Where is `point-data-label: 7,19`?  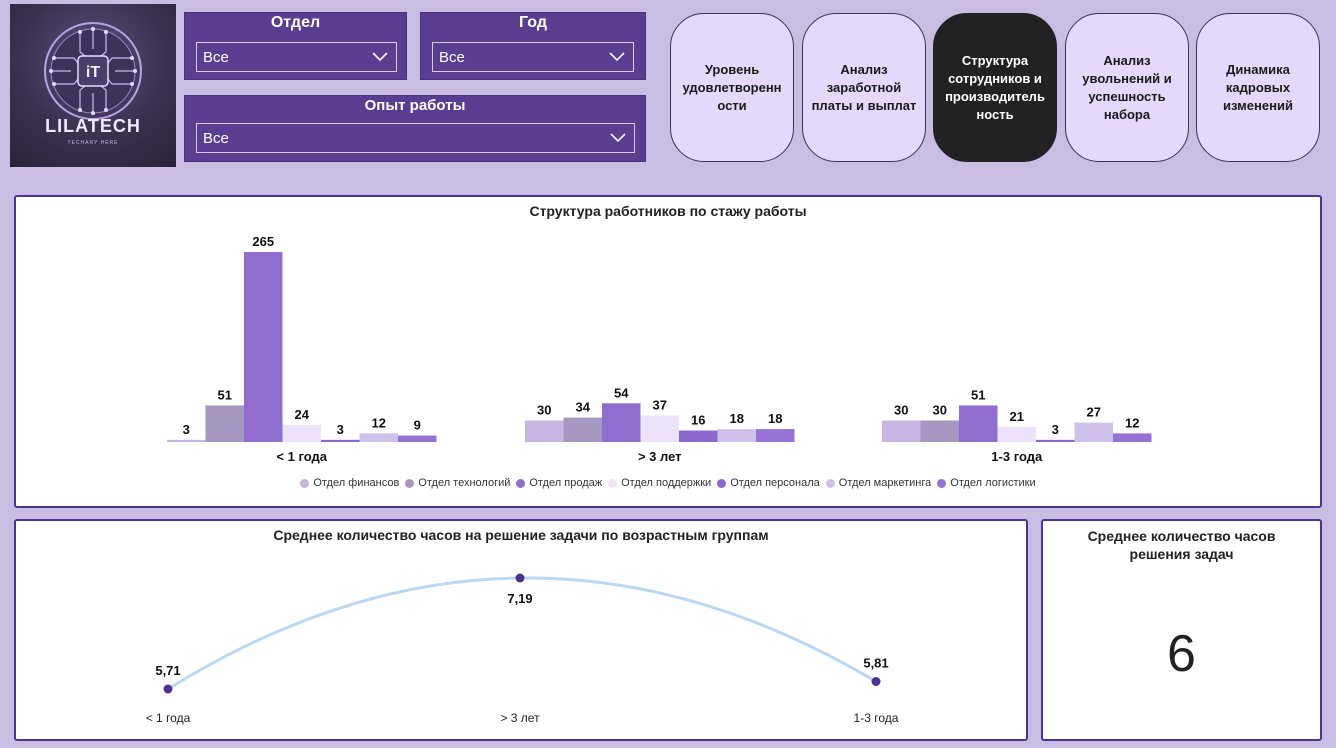
point-data-label: 7,19 is located at coordinates (519, 598).